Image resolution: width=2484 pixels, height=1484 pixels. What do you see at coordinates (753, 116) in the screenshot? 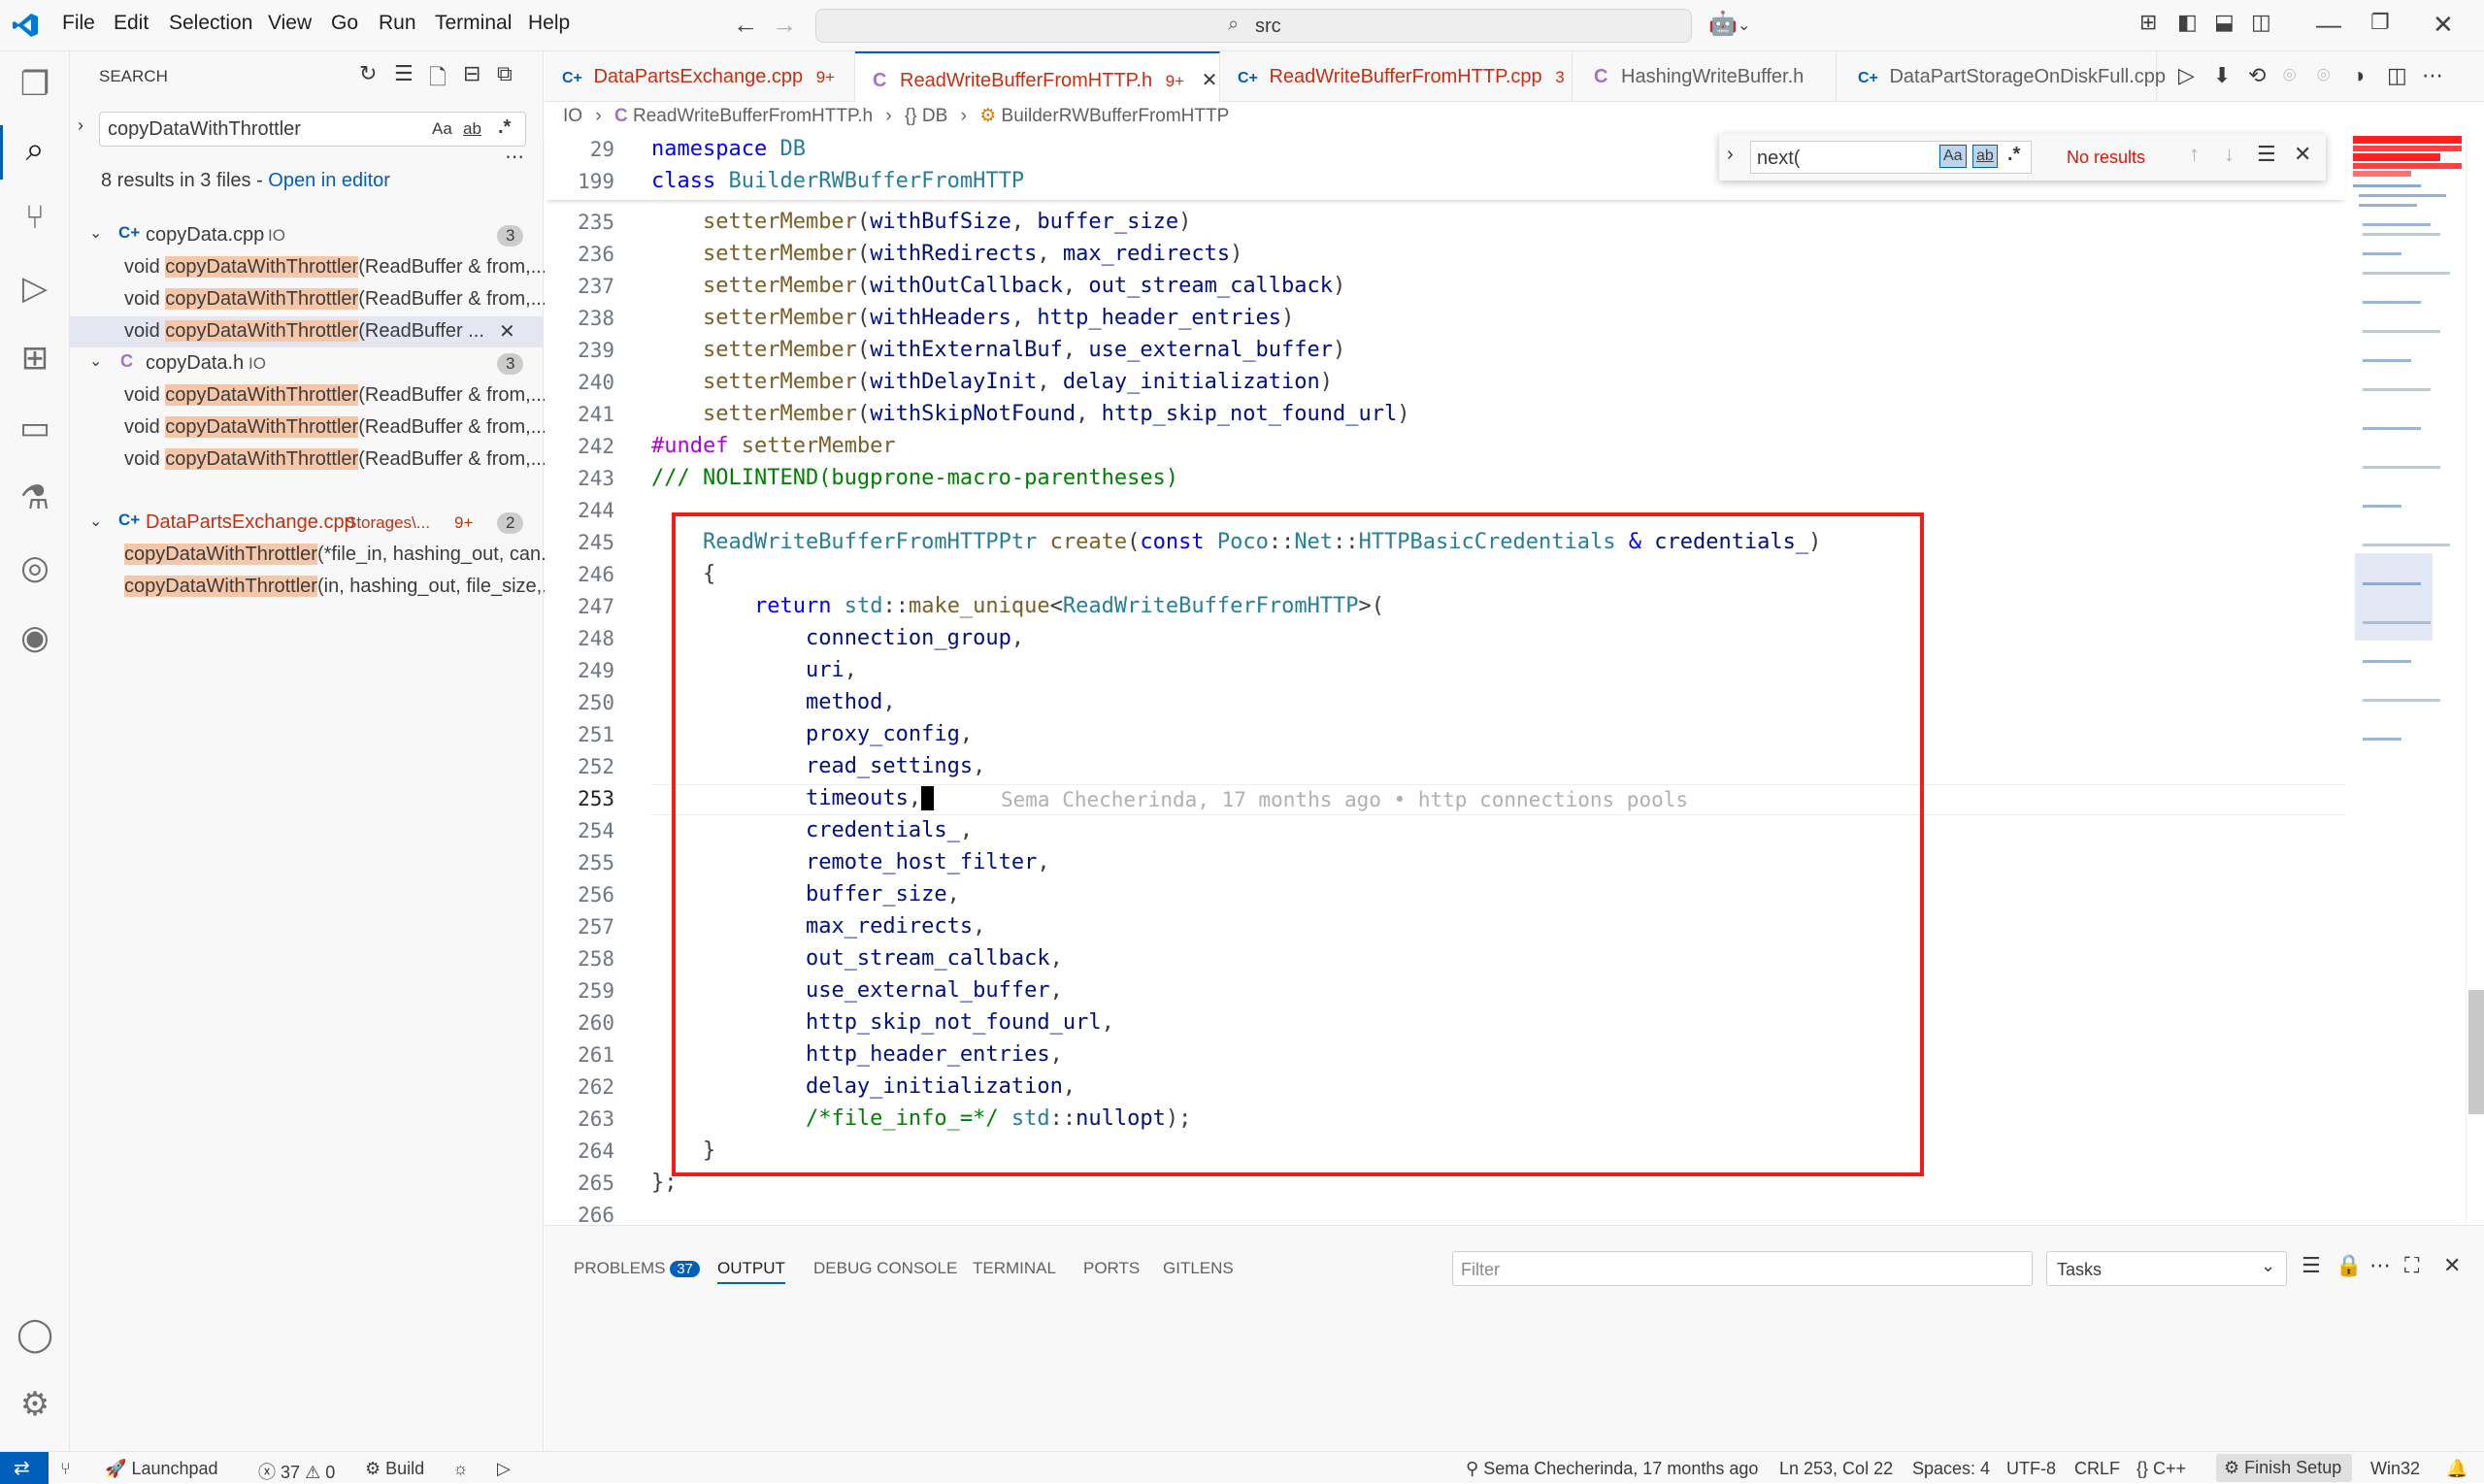
I see `breadcrumb-file: ReadWriteBufferFromHTTP.h` at bounding box center [753, 116].